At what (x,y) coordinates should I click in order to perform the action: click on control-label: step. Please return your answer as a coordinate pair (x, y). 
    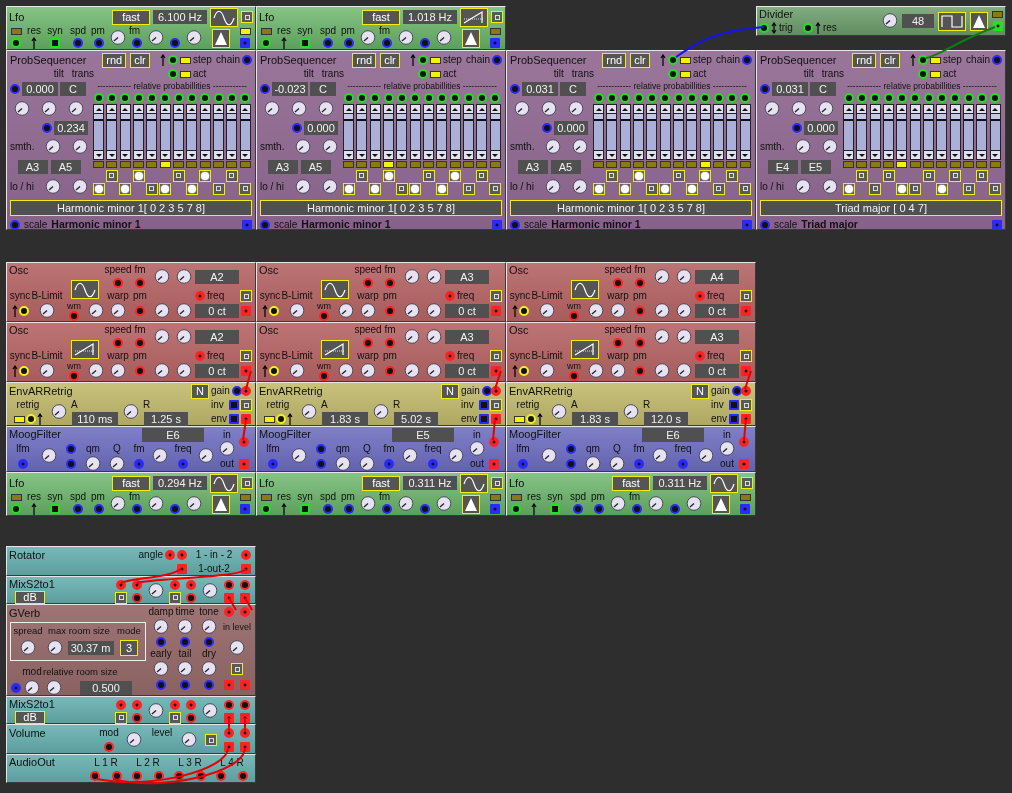
    Looking at the image, I should click on (952, 60).